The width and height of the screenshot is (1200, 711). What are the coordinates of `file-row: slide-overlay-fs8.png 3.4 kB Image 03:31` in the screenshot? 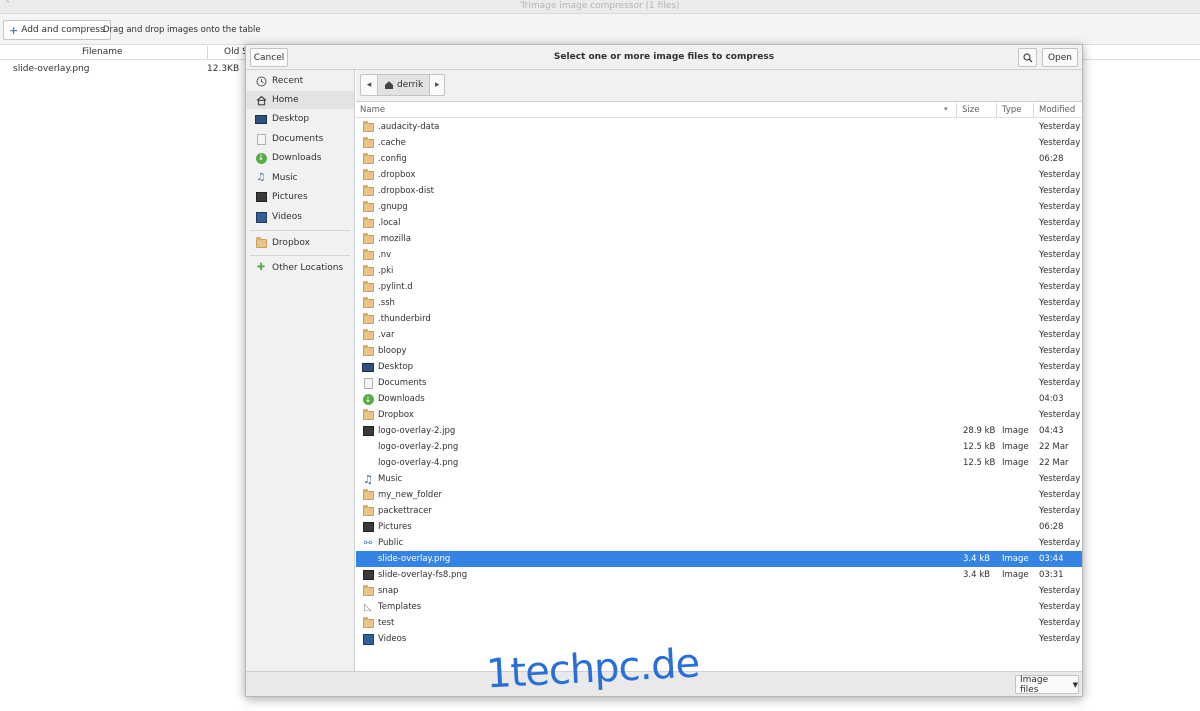 It's located at (719, 575).